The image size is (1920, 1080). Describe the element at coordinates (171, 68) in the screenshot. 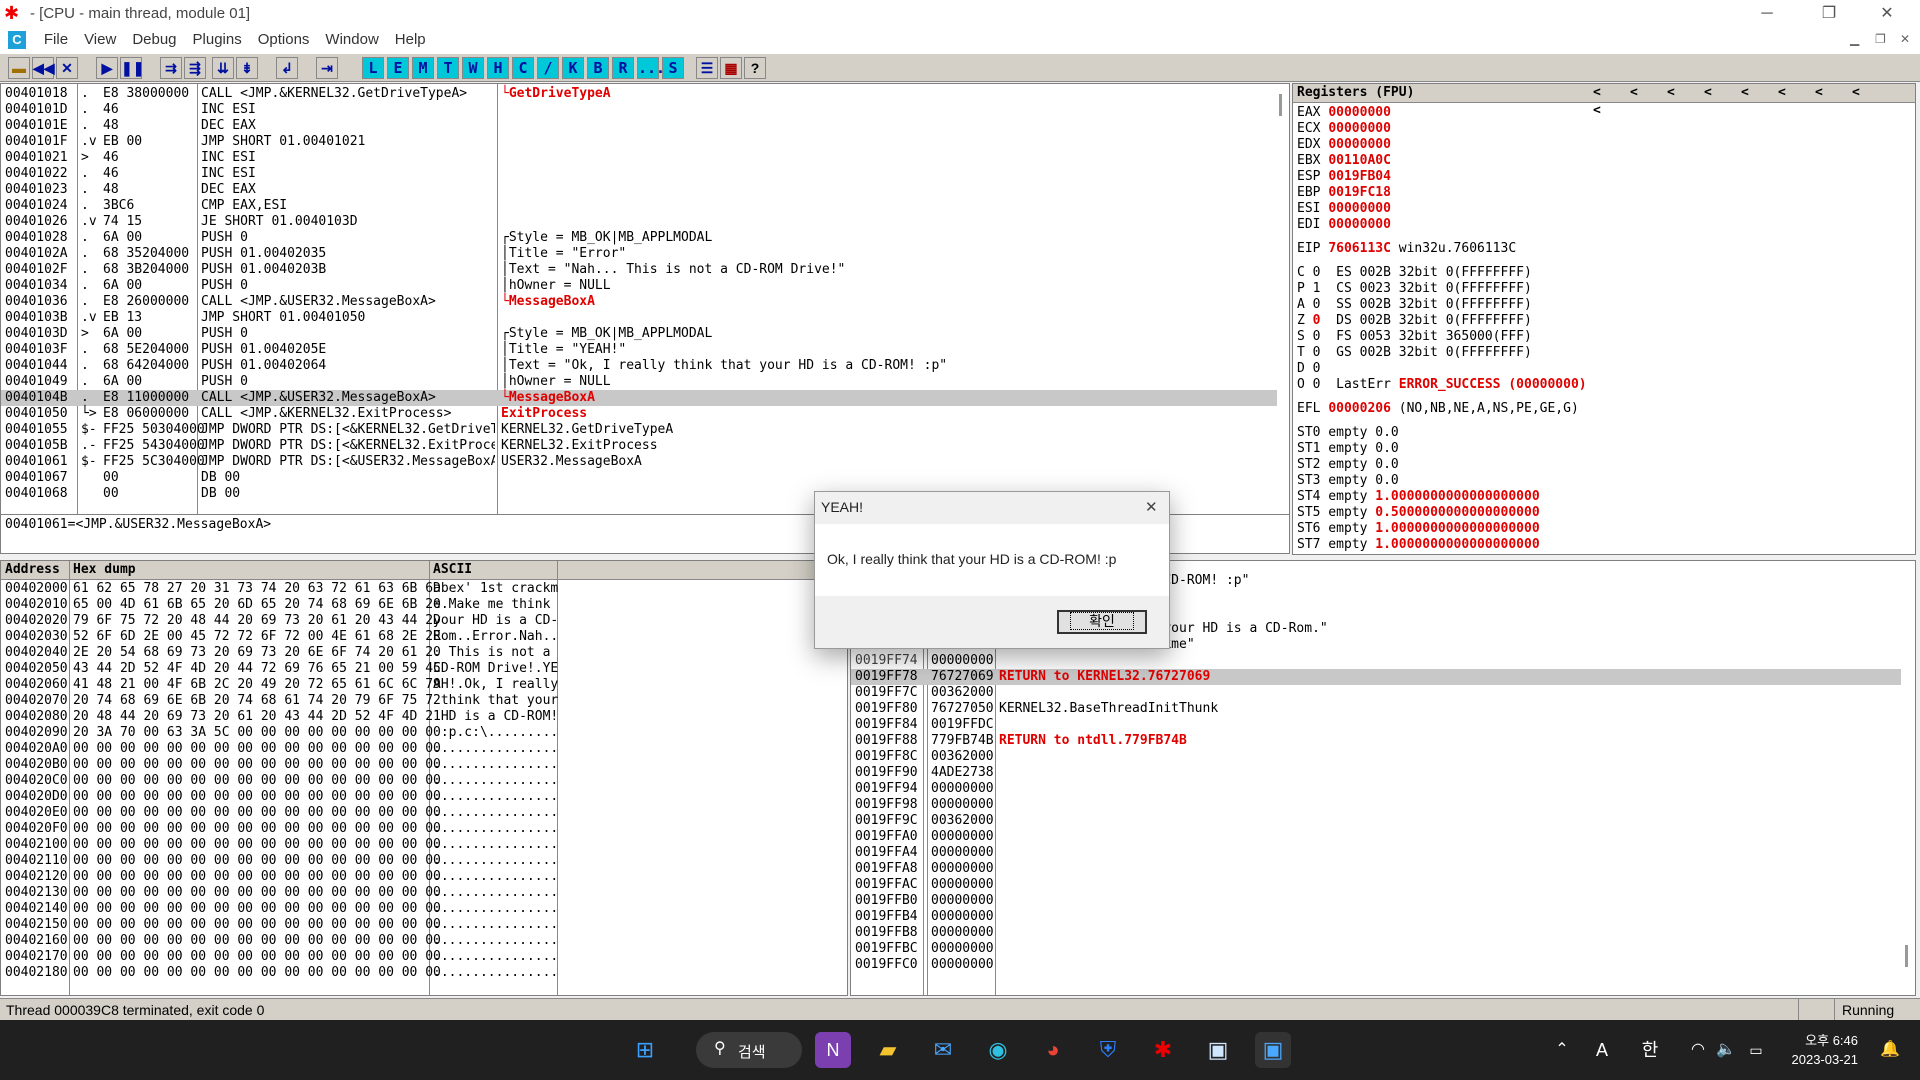

I see `step-into-icon: ⇉` at that location.